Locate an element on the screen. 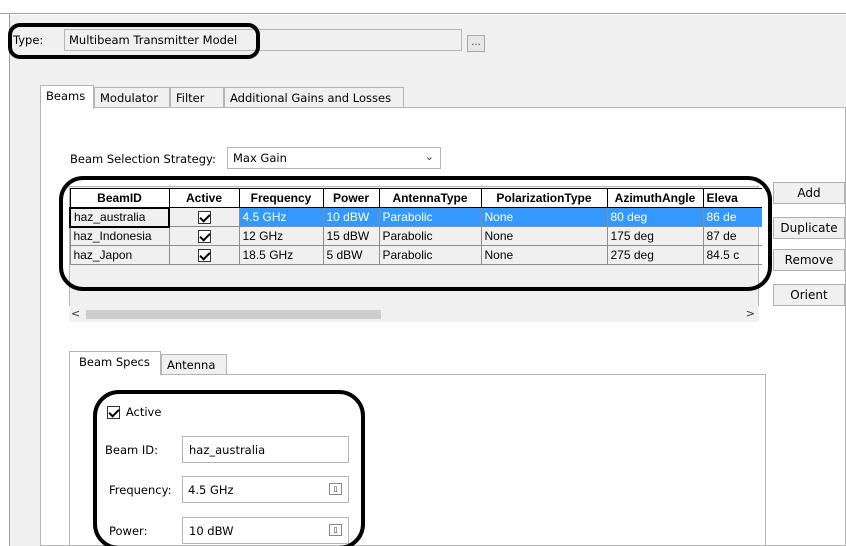 Image resolution: width=846 pixels, height=546 pixels. tab-beam-specs: Beam Specs is located at coordinates (115, 363).